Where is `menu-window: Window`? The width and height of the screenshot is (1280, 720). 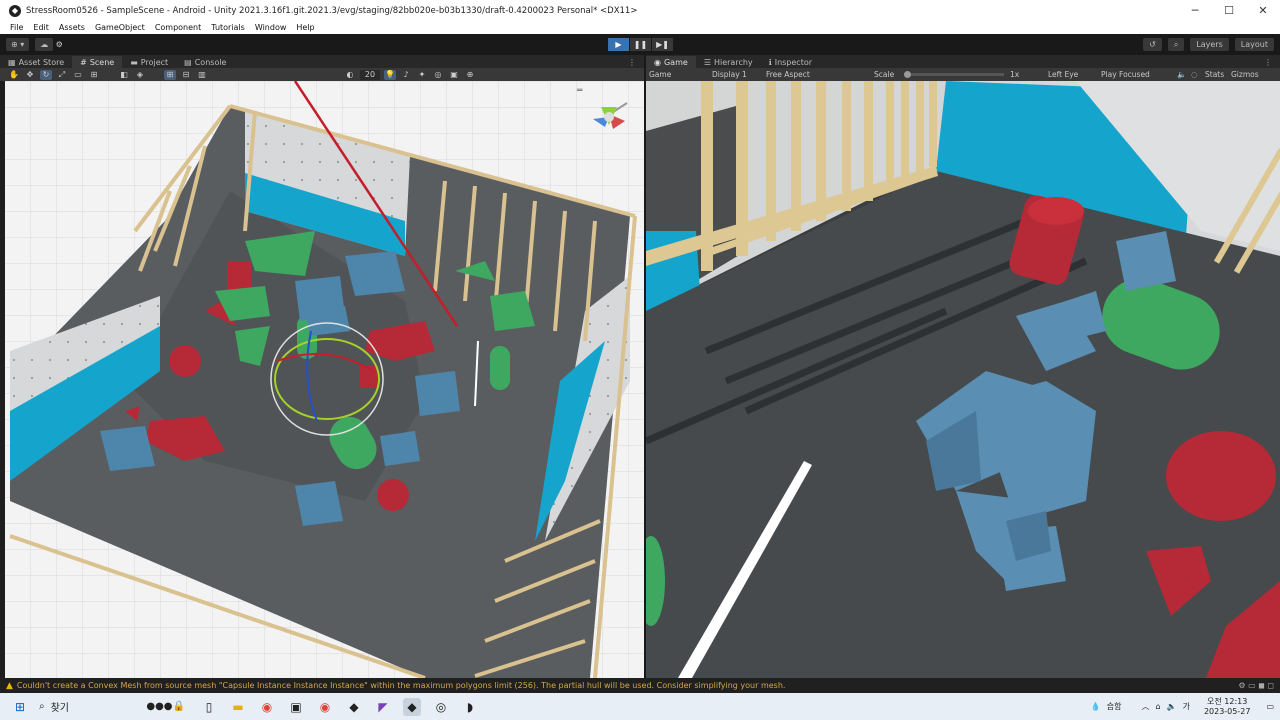 menu-window: Window is located at coordinates (271, 27).